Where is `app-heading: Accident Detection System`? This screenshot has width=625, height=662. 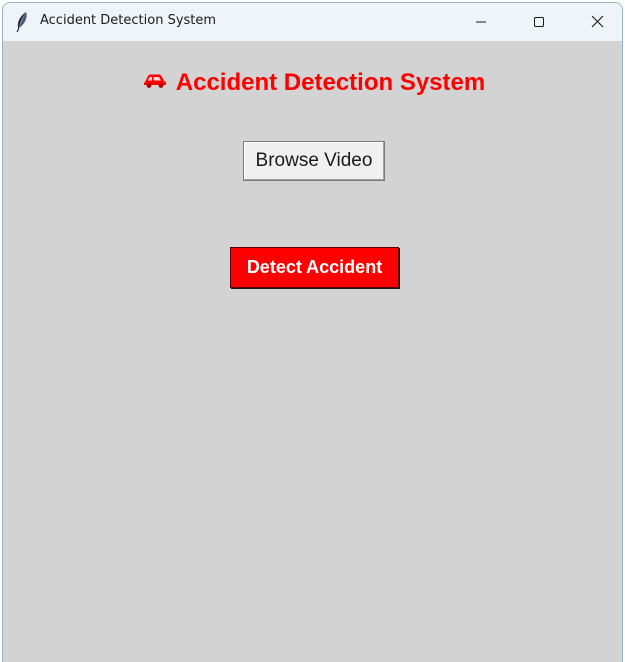 app-heading: Accident Detection System is located at coordinates (312, 83).